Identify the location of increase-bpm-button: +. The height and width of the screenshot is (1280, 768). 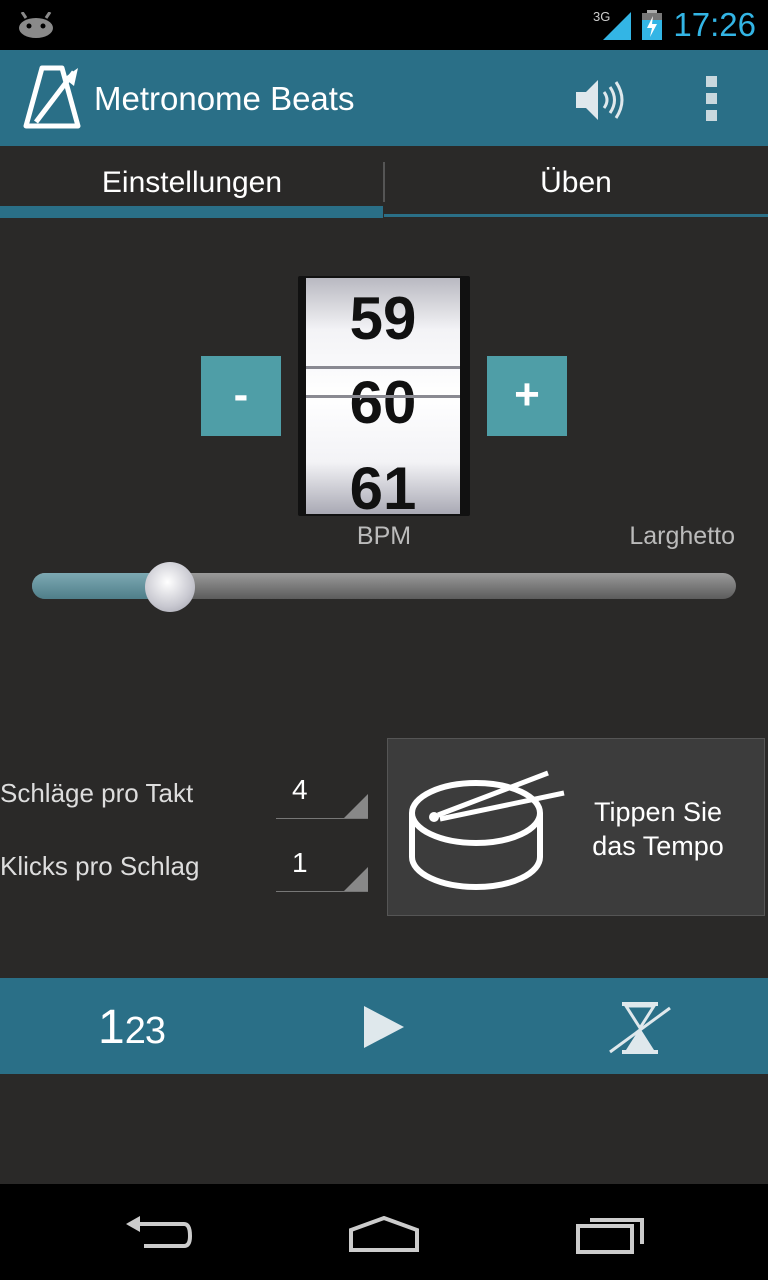
(527, 396).